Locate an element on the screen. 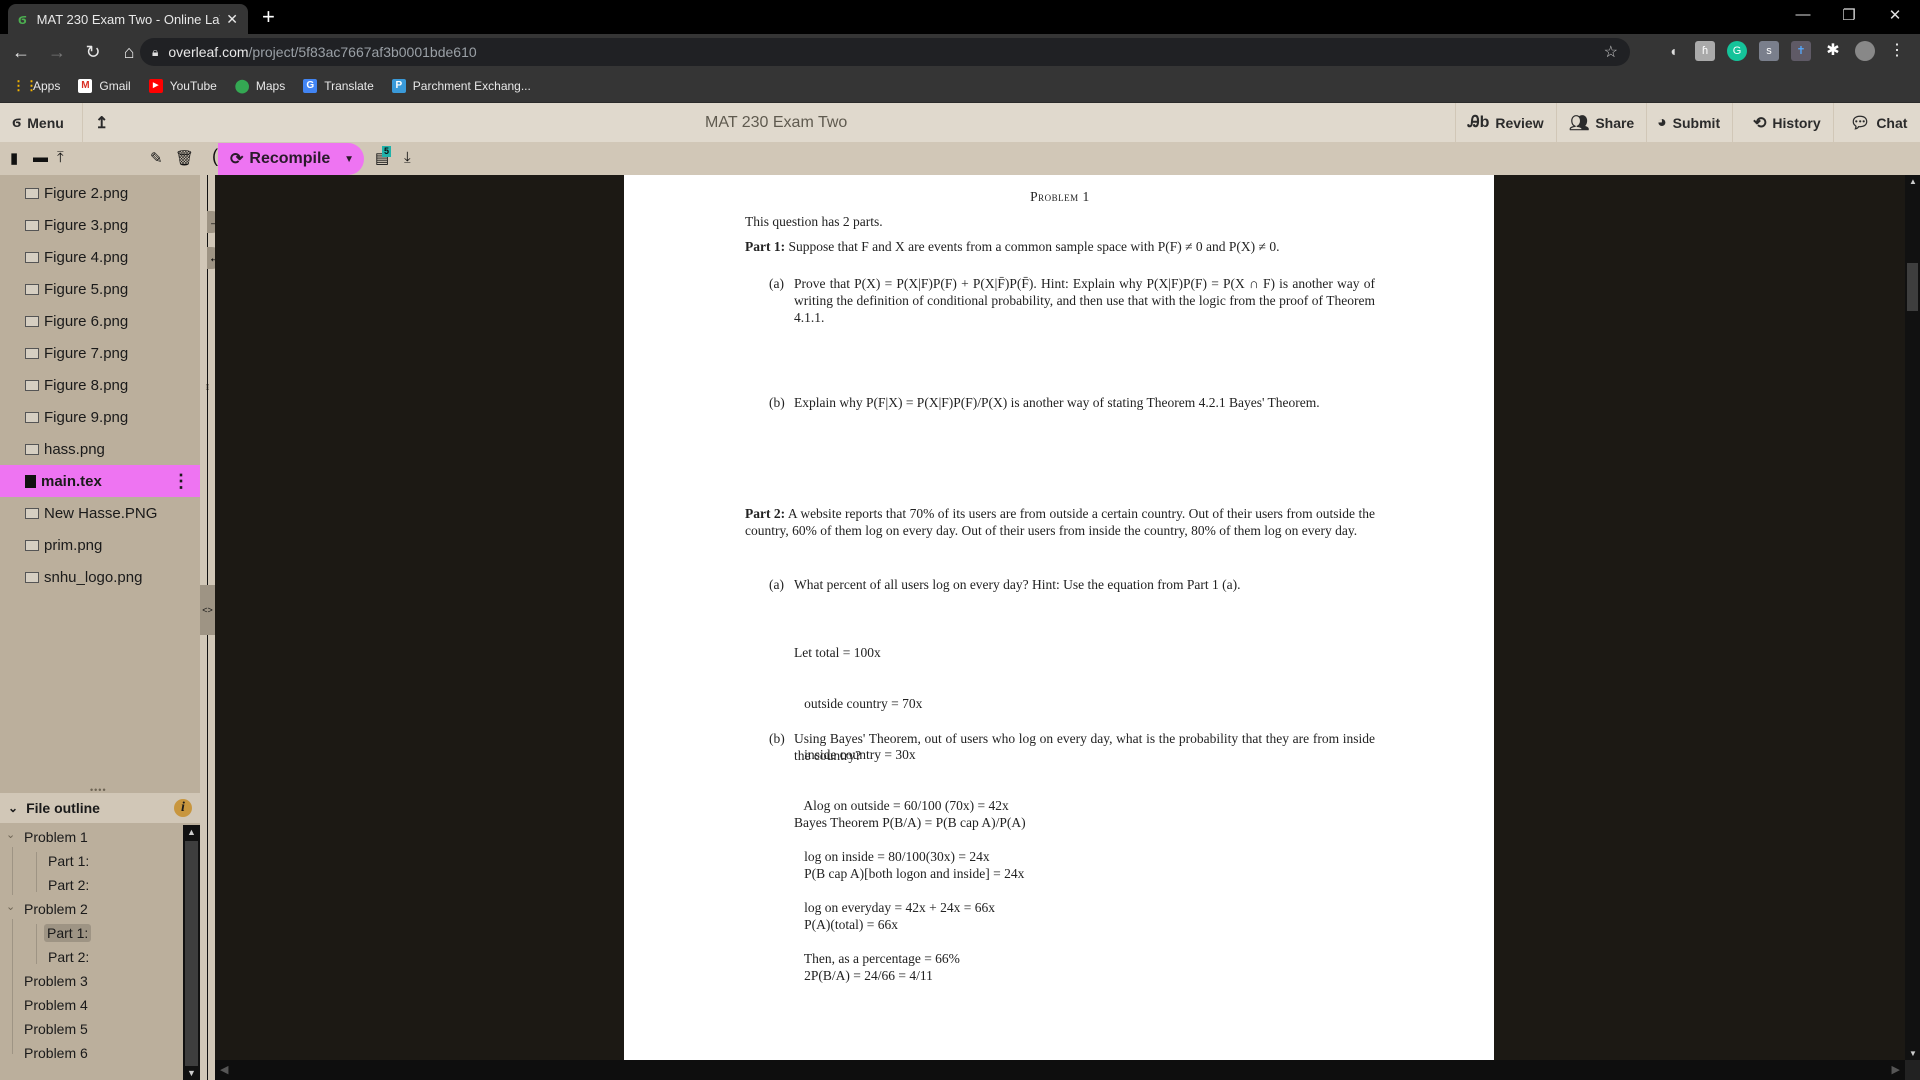  camera-extension-icon: ◖ is located at coordinates (1673, 51).